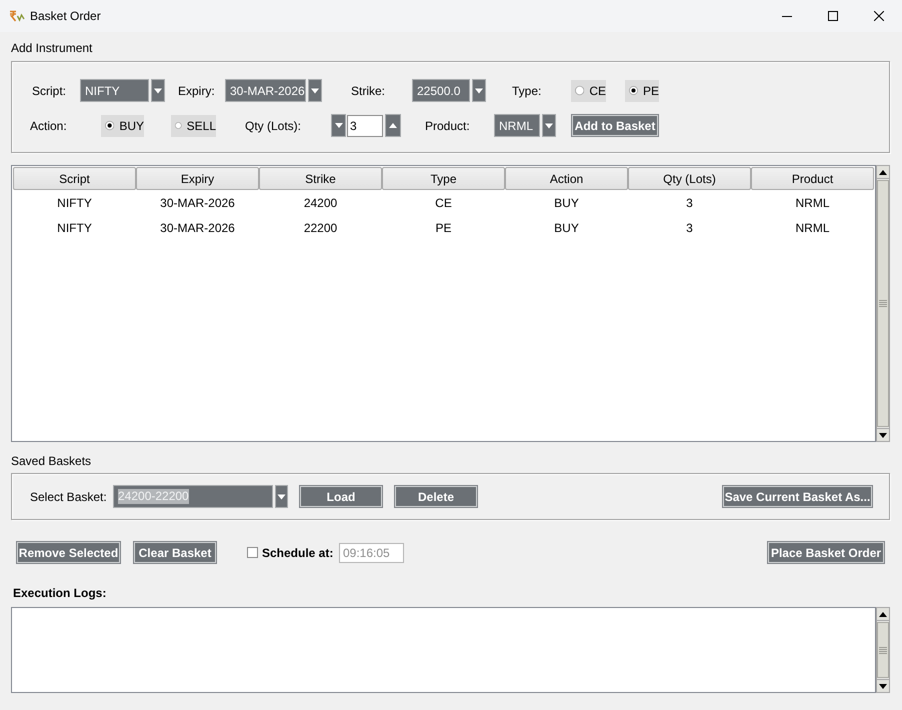  I want to click on qty-input: 3, so click(365, 125).